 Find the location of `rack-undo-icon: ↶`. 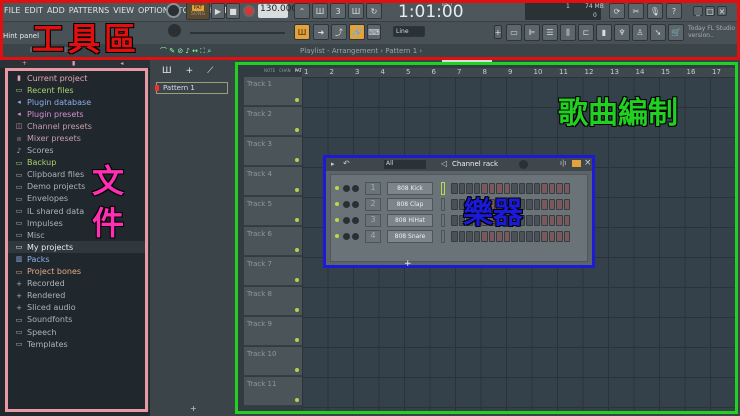

rack-undo-icon: ↶ is located at coordinates (346, 163).